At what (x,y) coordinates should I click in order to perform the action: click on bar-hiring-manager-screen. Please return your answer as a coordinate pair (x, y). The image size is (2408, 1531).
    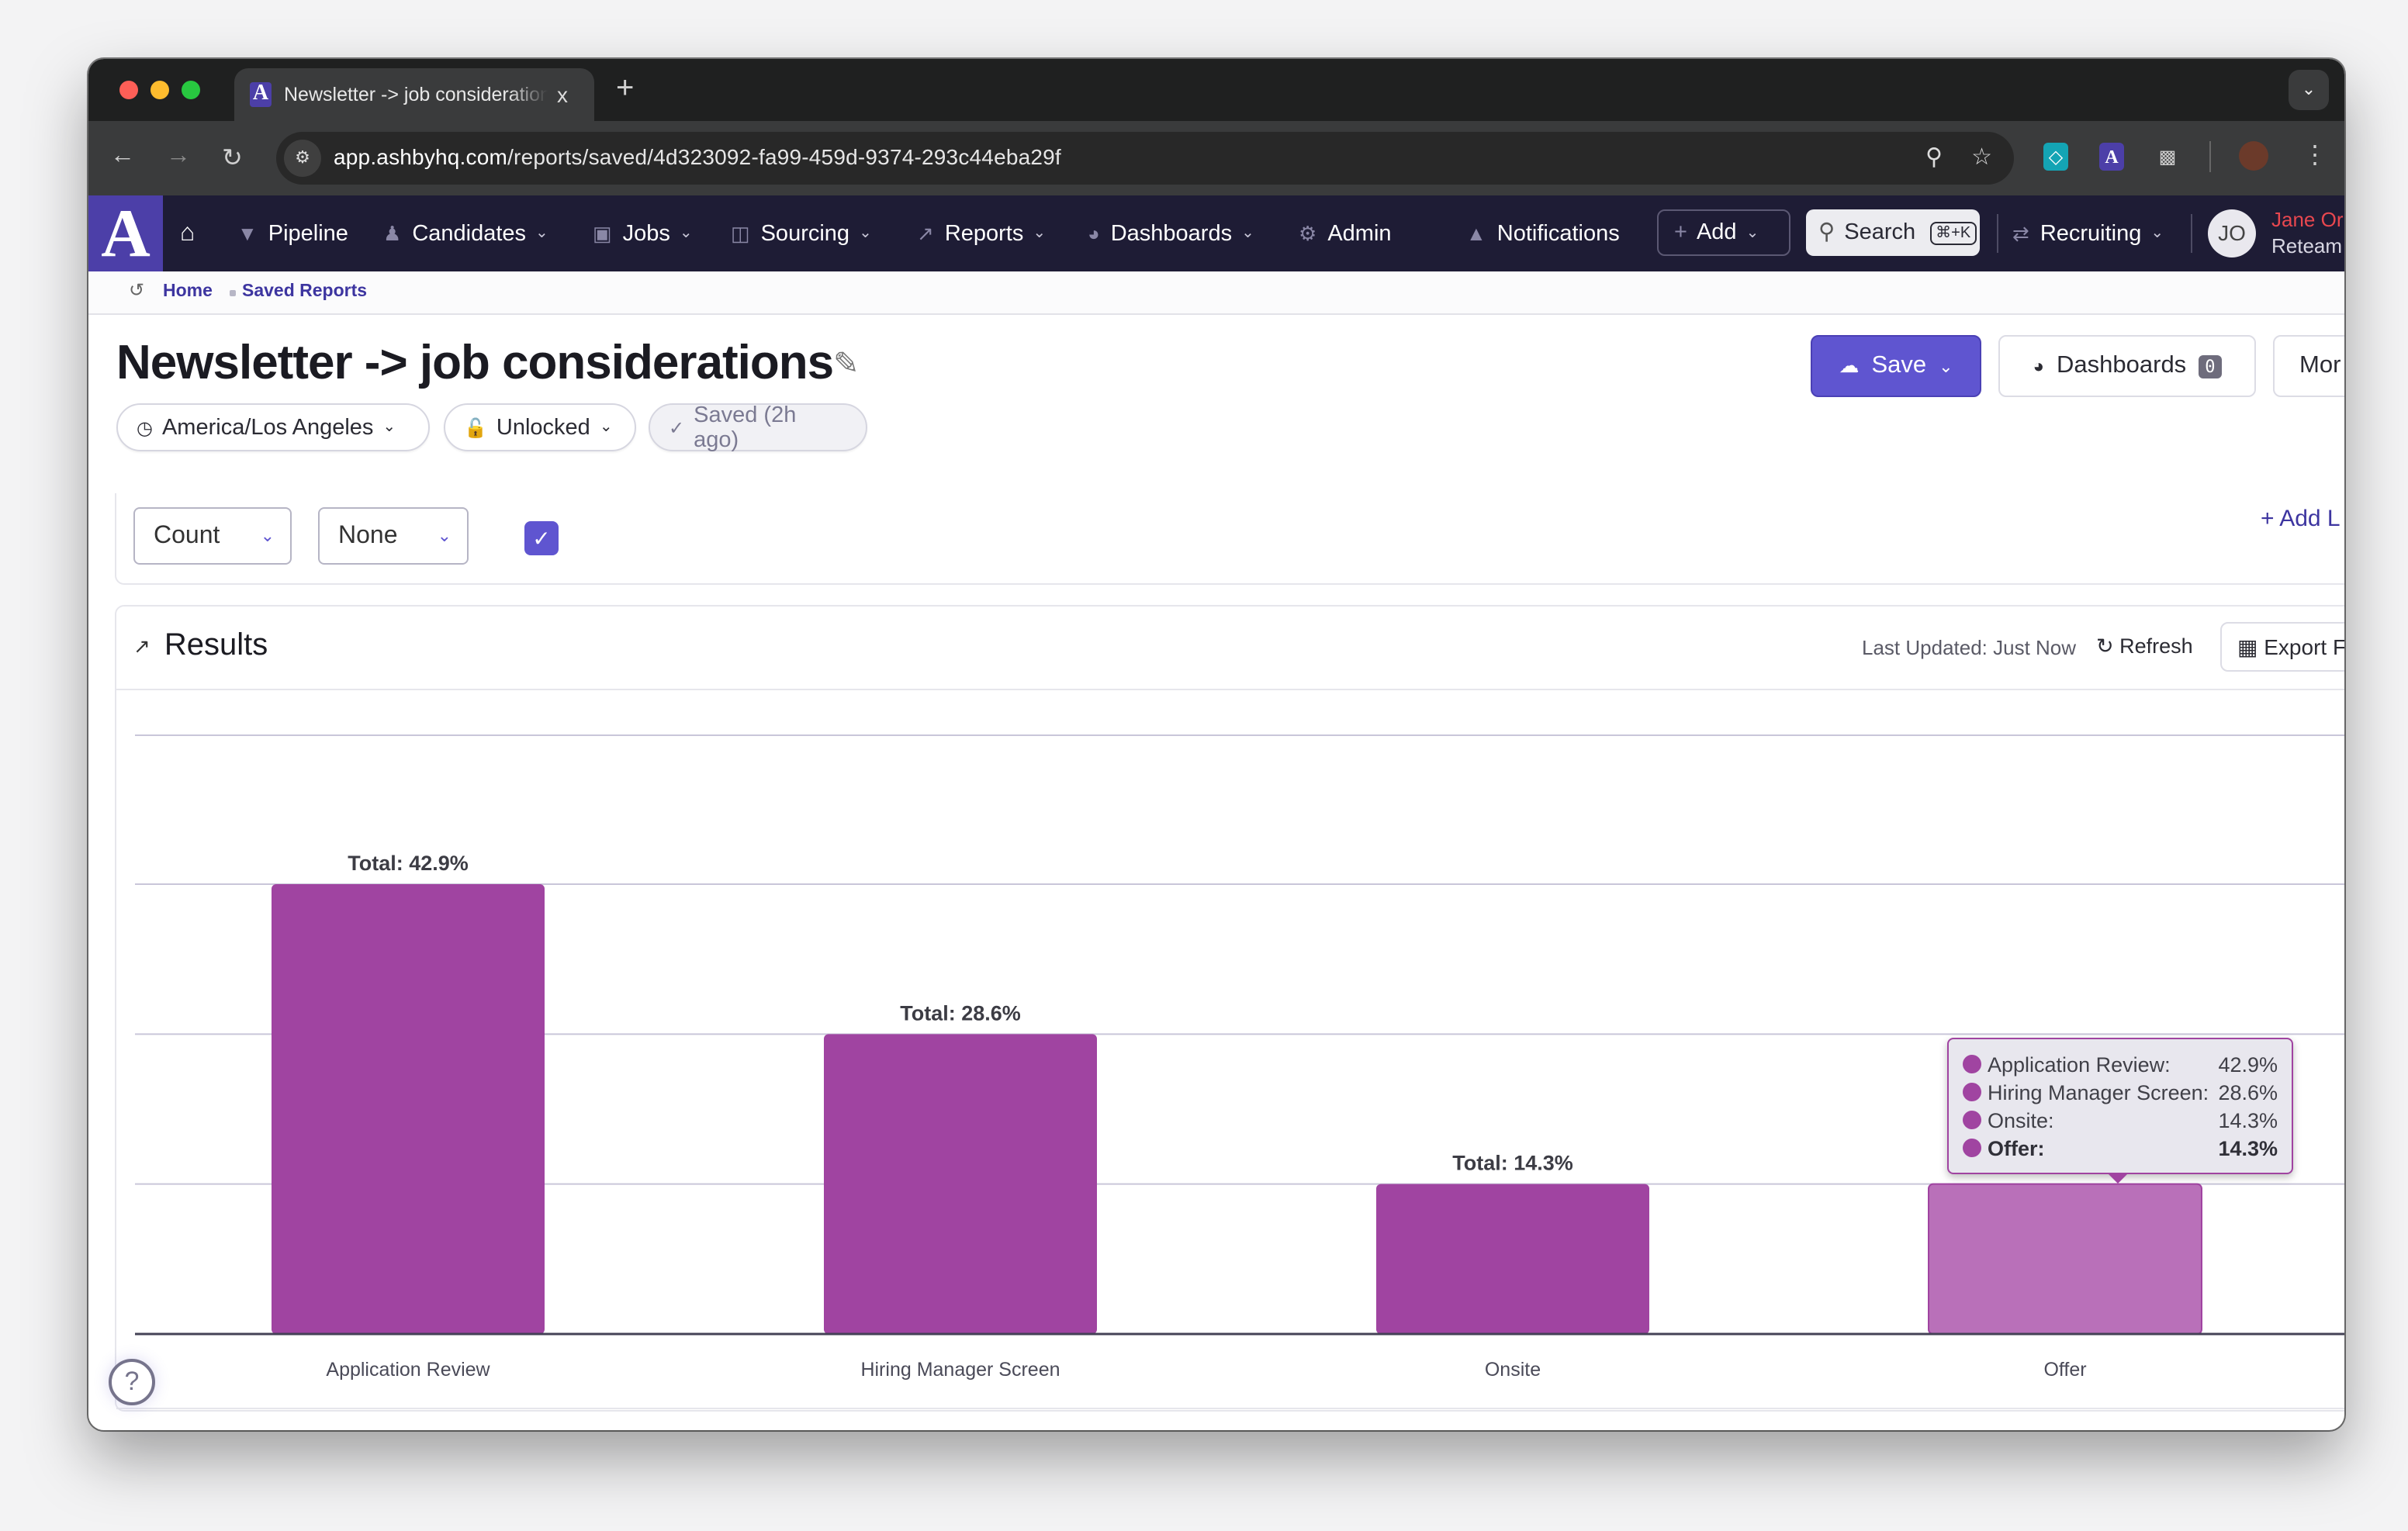
    Looking at the image, I should click on (960, 1184).